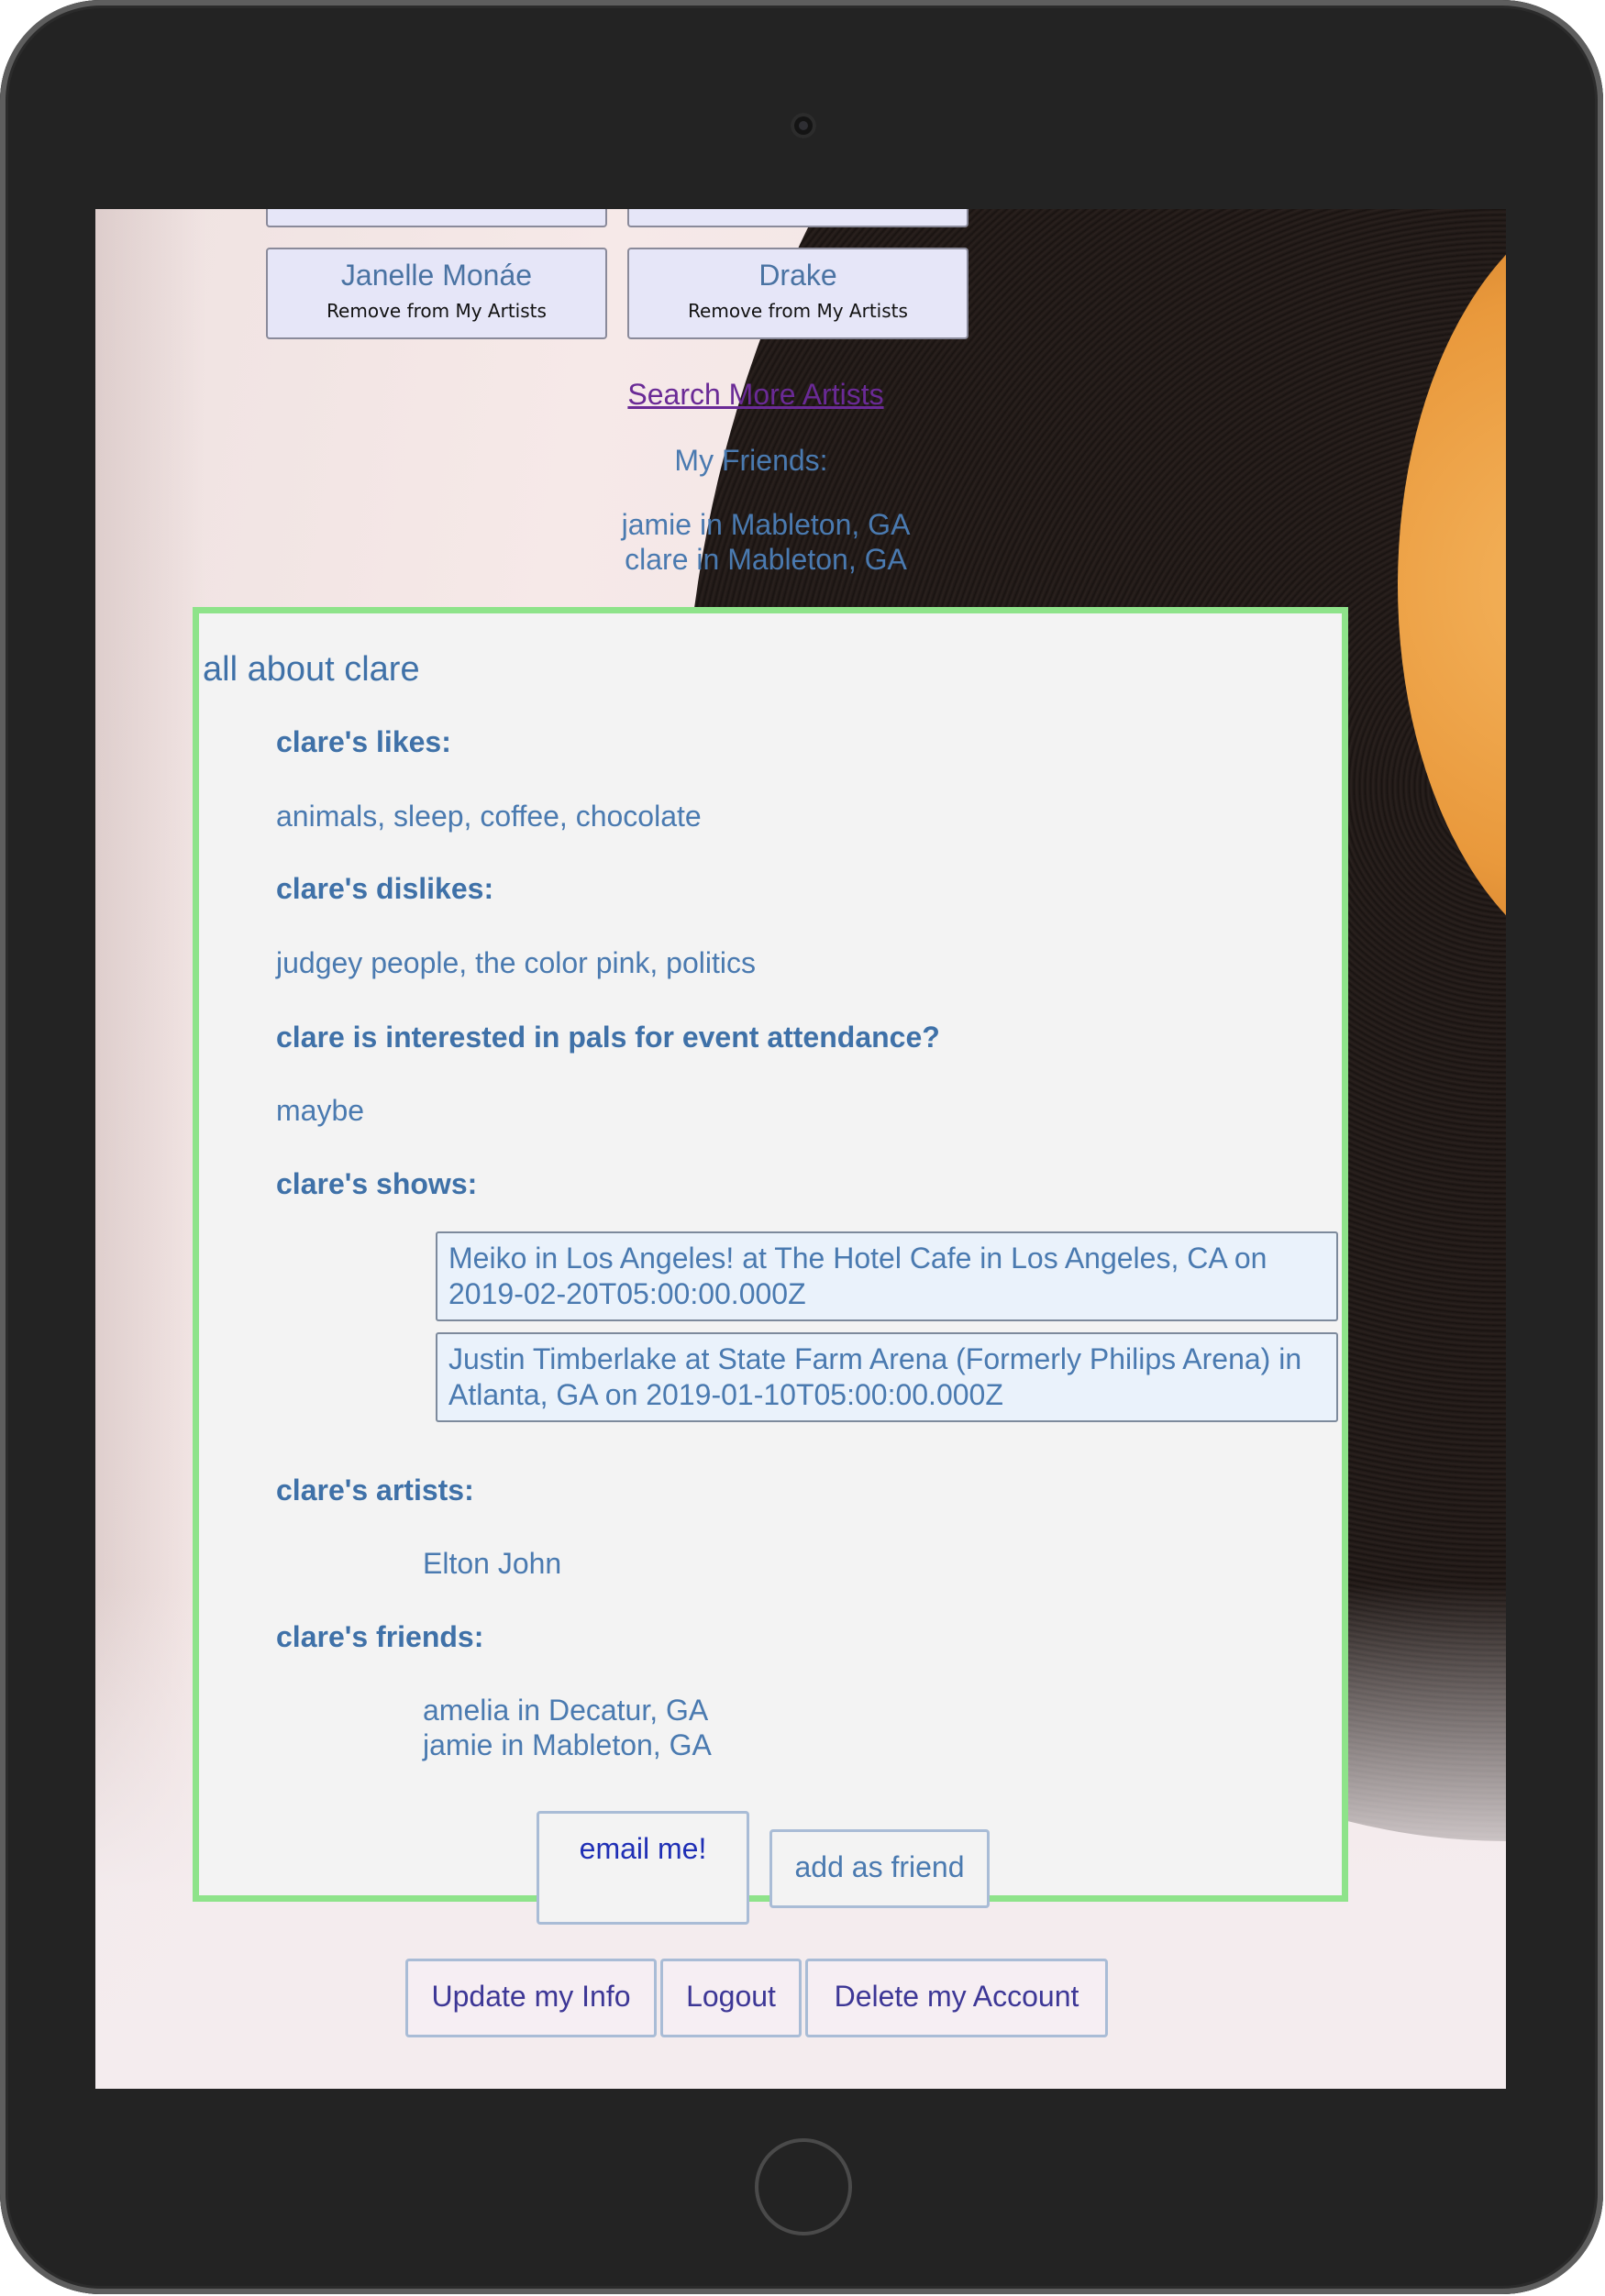 This screenshot has width=1605, height=2296. I want to click on artist-name: Janelle Monáe, so click(436, 275).